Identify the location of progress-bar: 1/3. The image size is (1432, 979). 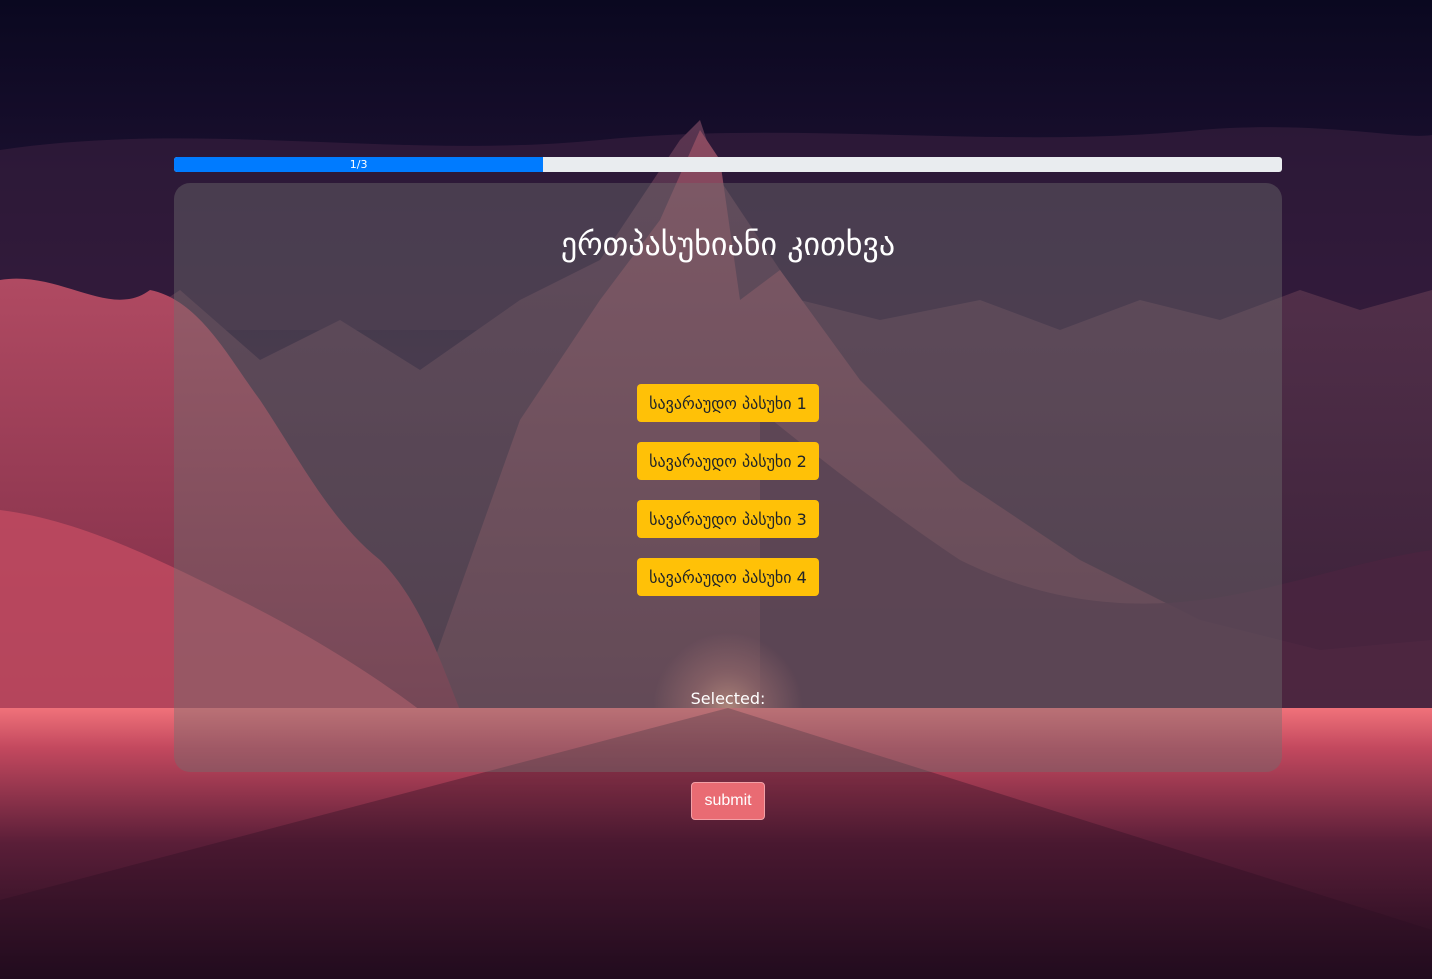
(728, 164).